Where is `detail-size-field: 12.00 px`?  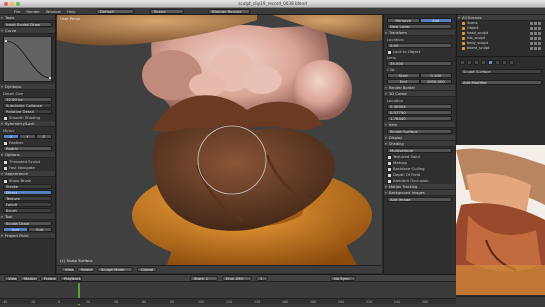 detail-size-field: 12.00 px is located at coordinates (27, 99).